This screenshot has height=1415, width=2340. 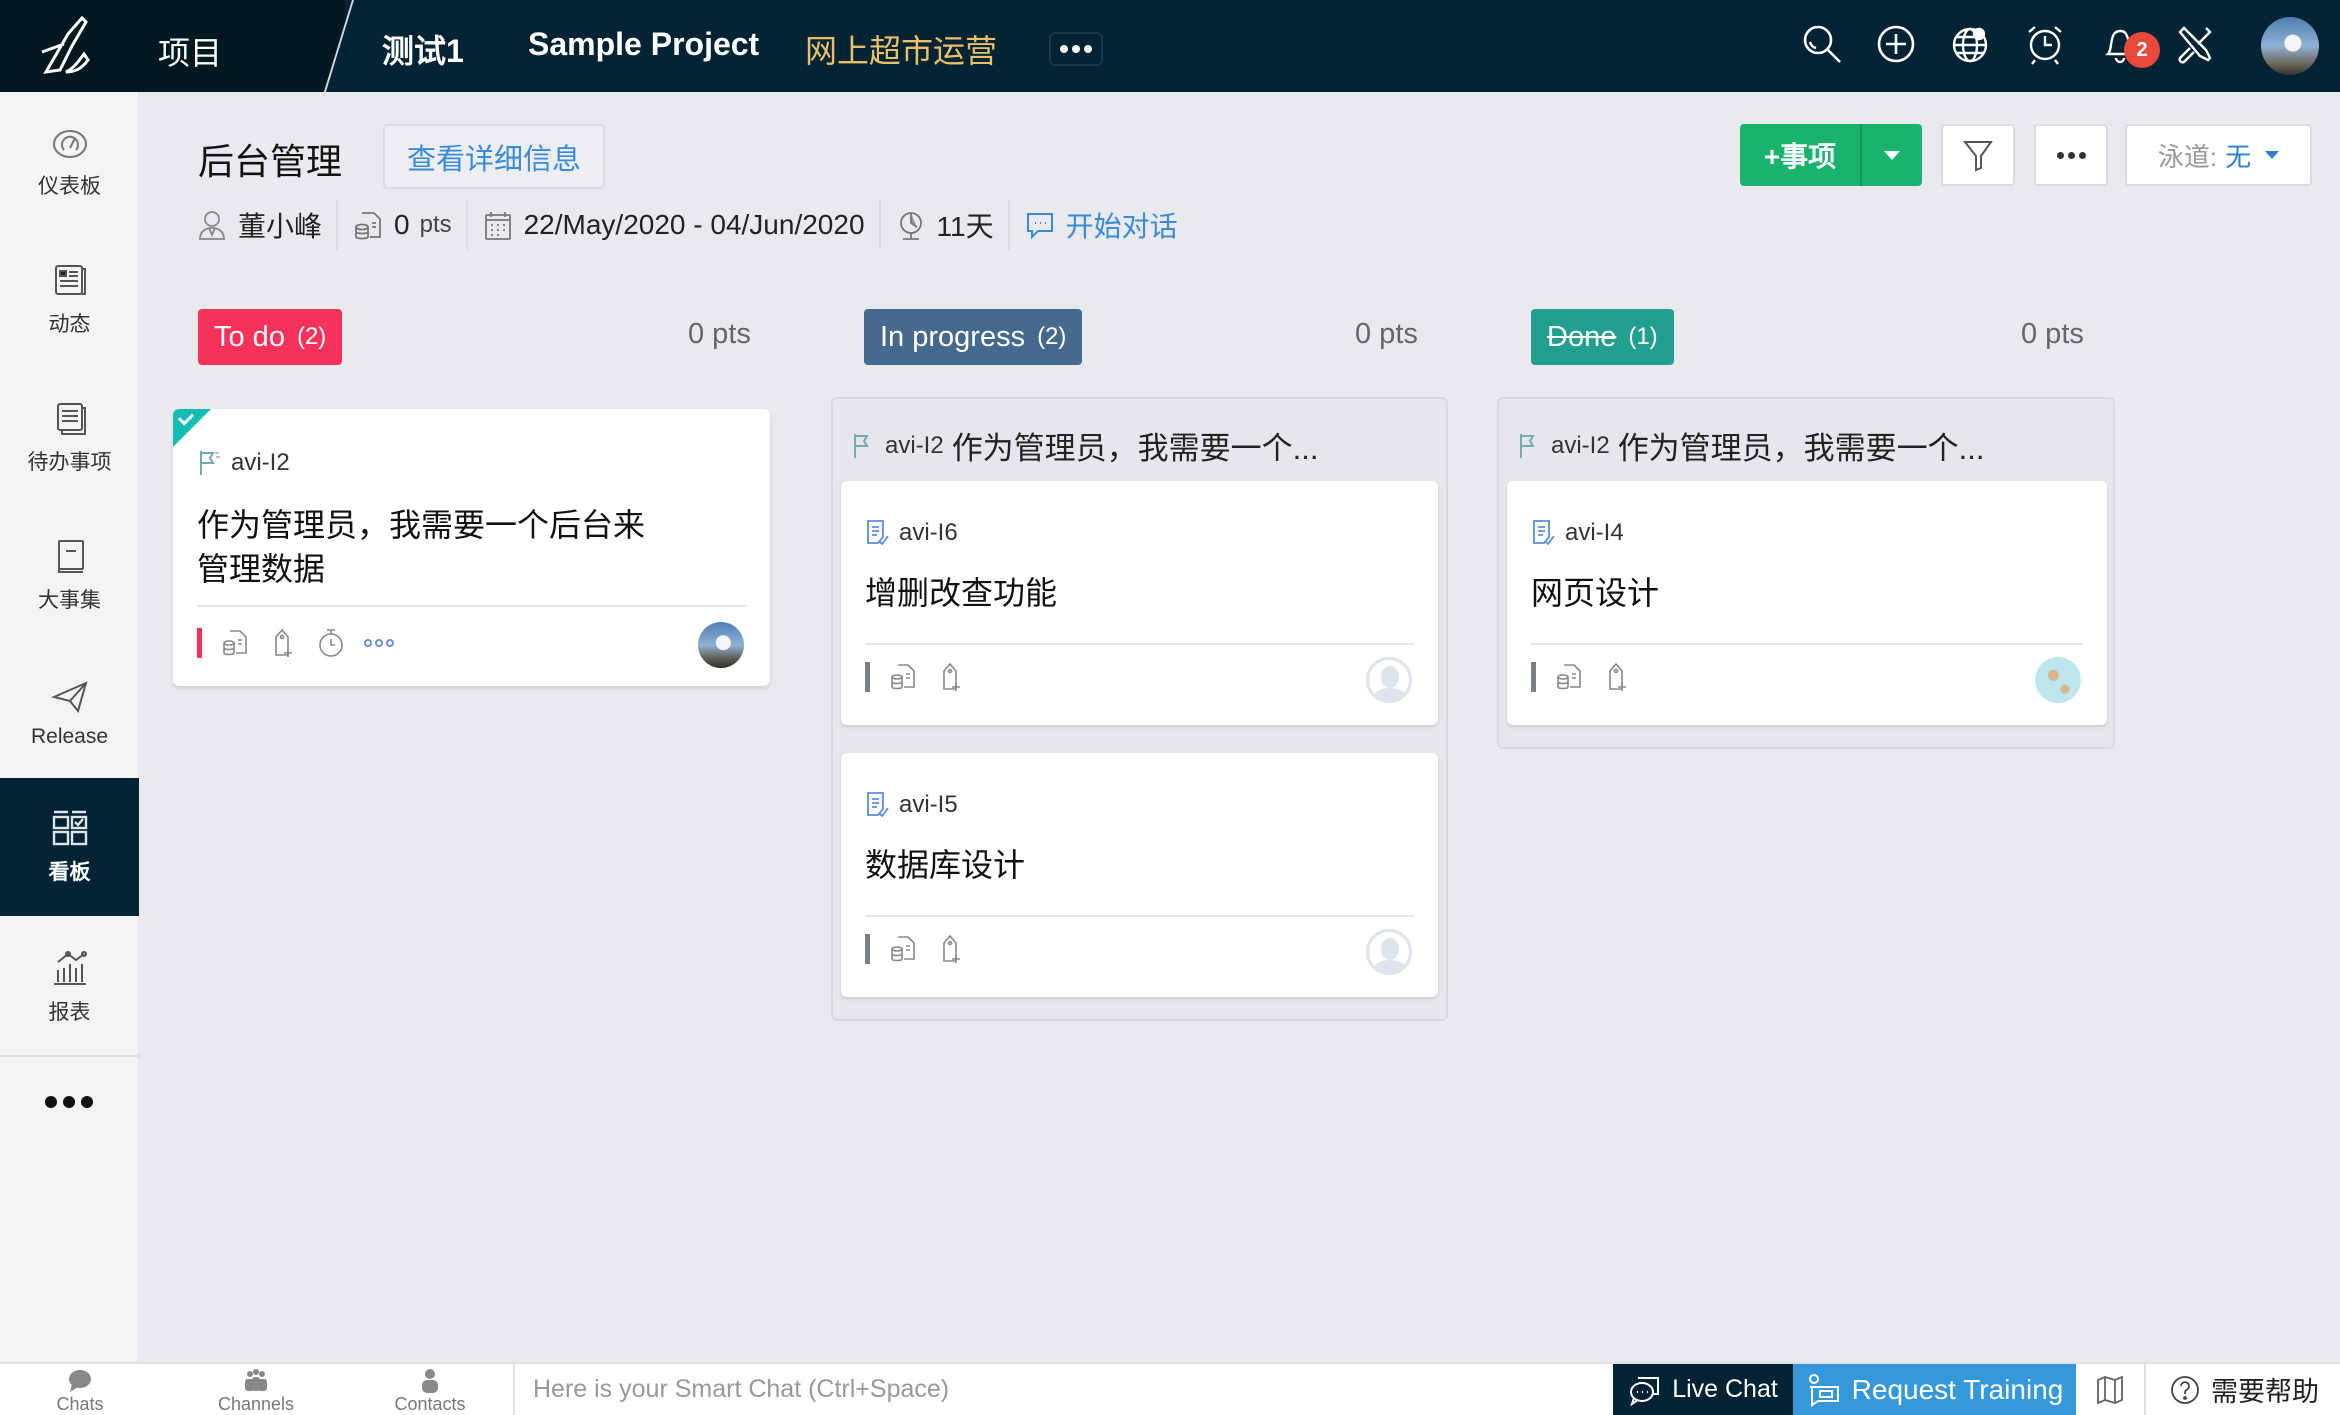 I want to click on column-header-in-progress: In progress (2), so click(x=973, y=337).